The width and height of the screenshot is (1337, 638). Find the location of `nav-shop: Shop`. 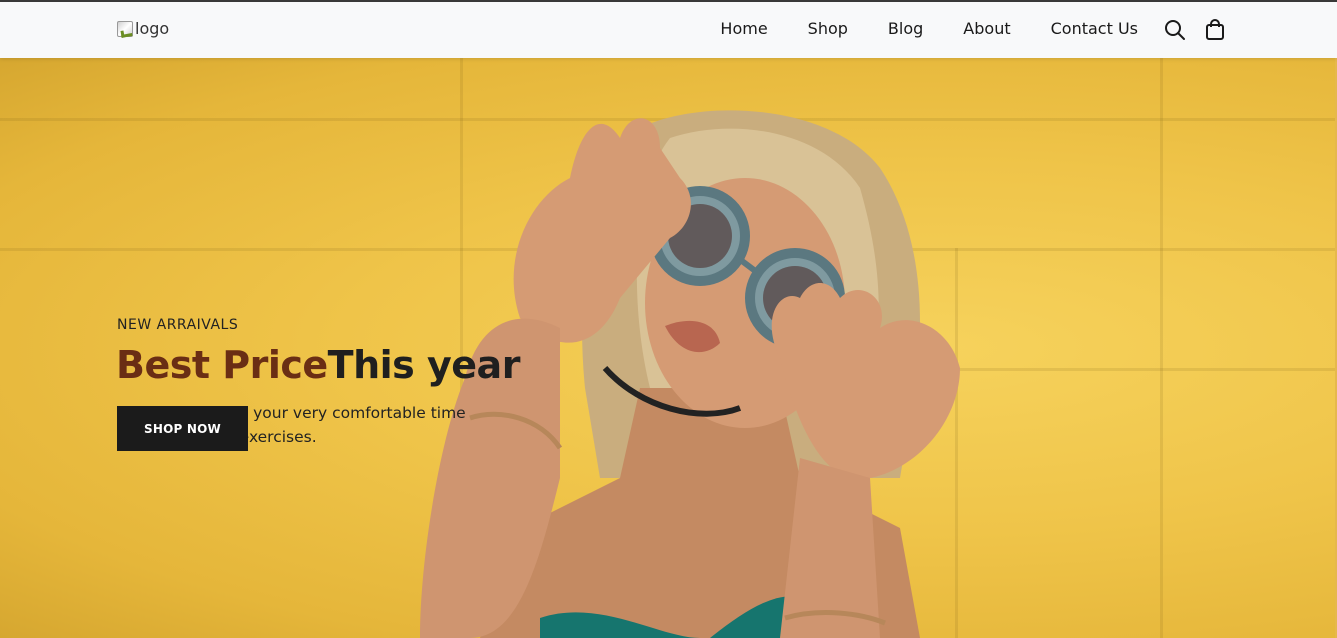

nav-shop: Shop is located at coordinates (828, 28).